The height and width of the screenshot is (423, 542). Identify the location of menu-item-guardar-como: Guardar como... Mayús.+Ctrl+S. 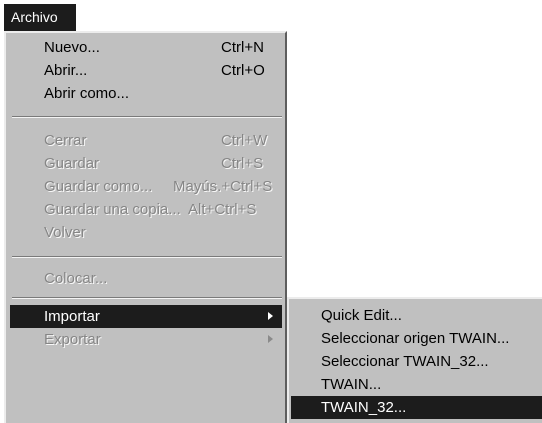
(146, 186).